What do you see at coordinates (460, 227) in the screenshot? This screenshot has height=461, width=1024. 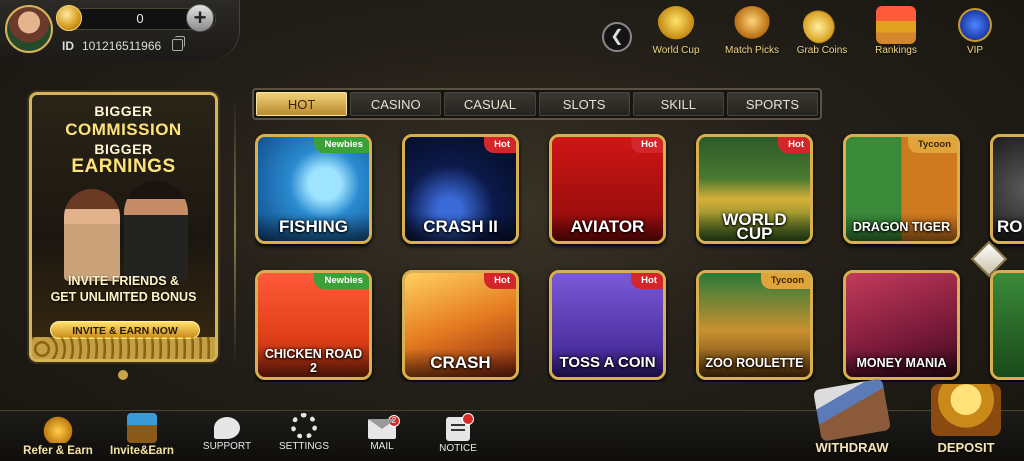 I see `game-title: CRASH II` at bounding box center [460, 227].